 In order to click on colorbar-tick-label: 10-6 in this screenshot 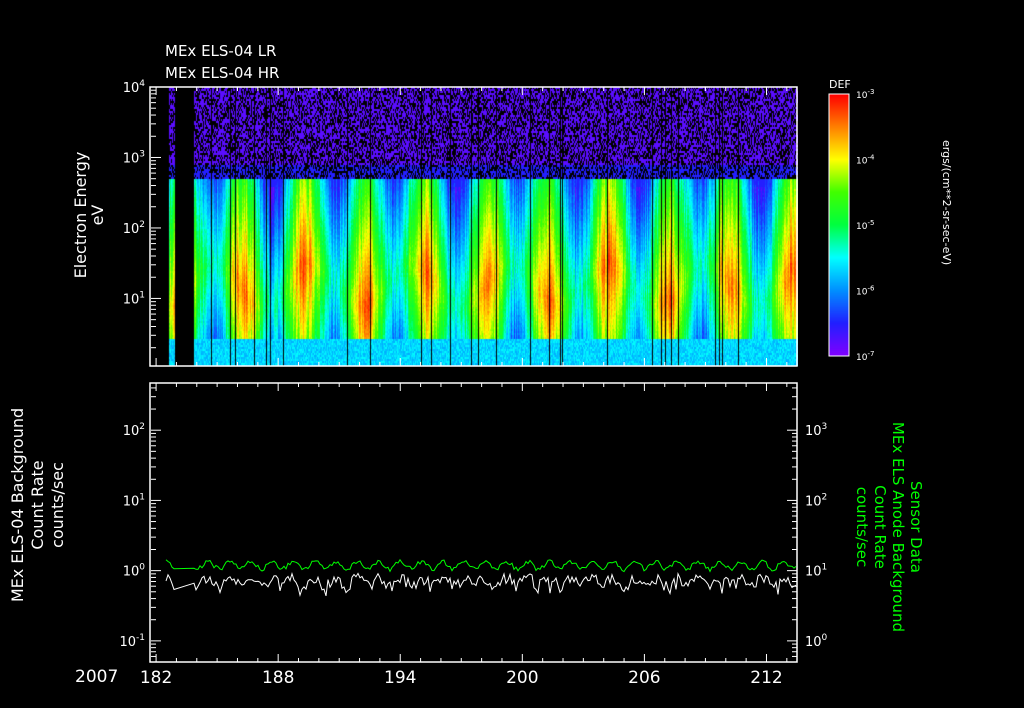, I will do `click(865, 291)`.